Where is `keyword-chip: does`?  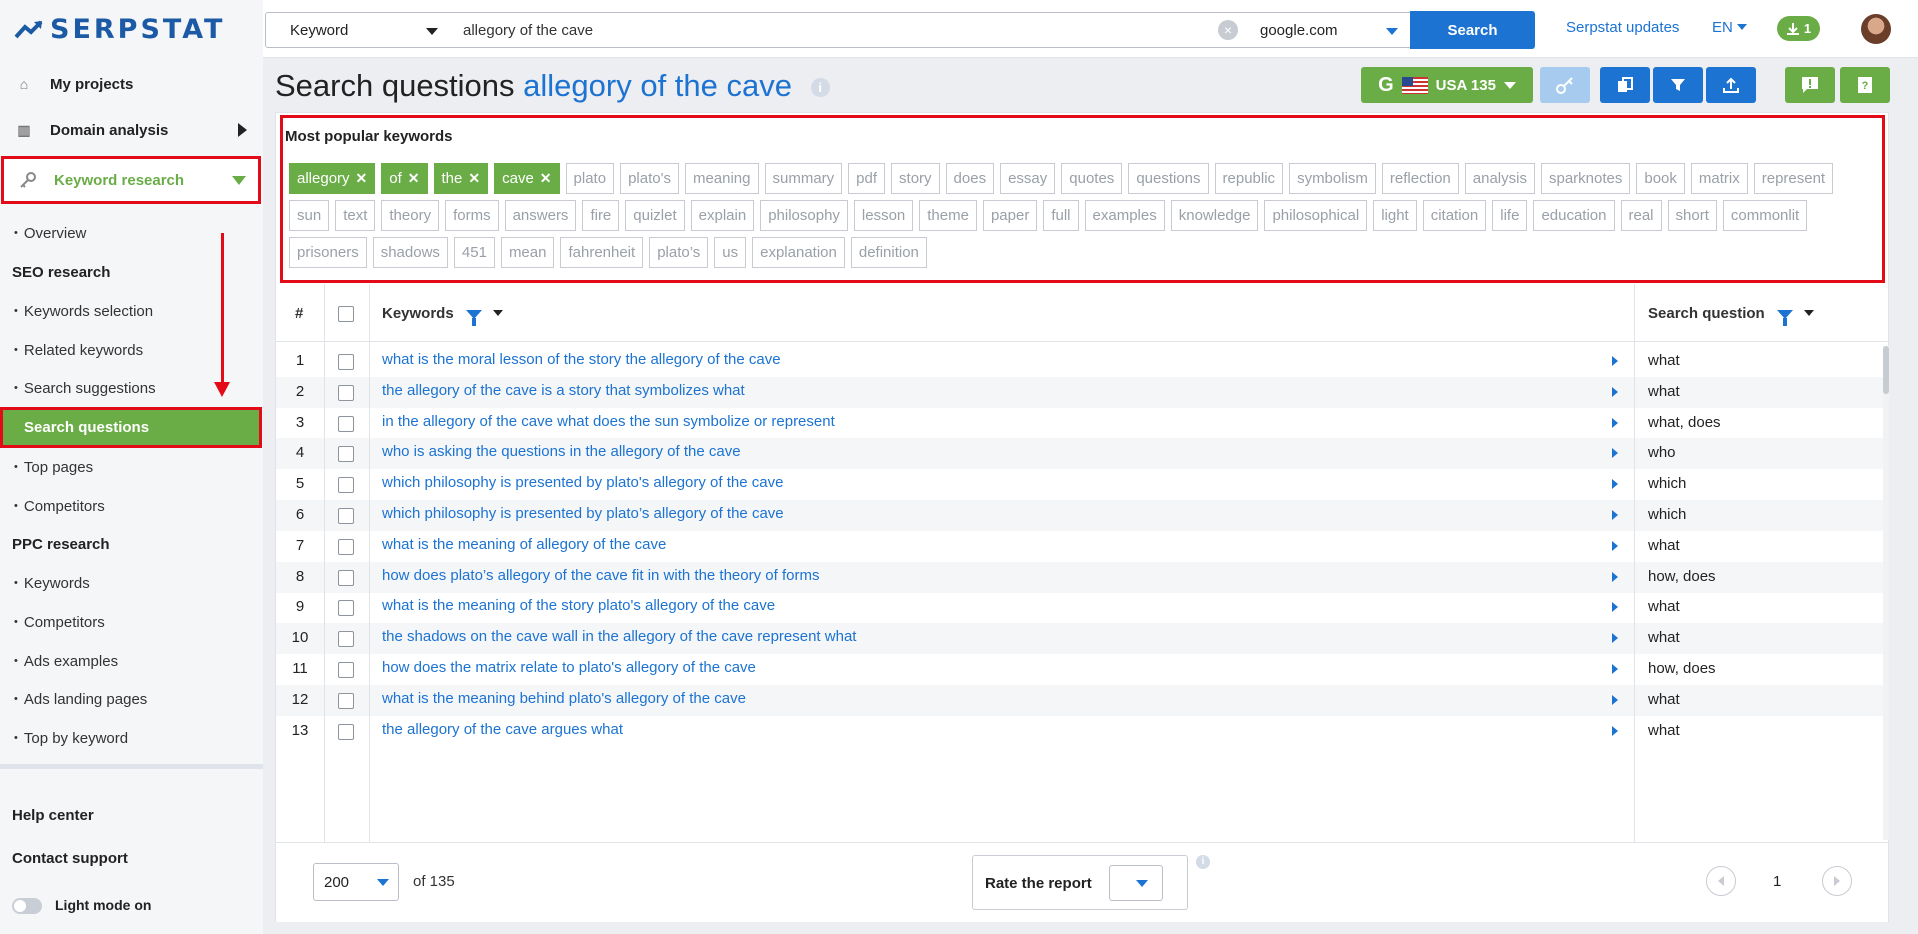 keyword-chip: does is located at coordinates (970, 178).